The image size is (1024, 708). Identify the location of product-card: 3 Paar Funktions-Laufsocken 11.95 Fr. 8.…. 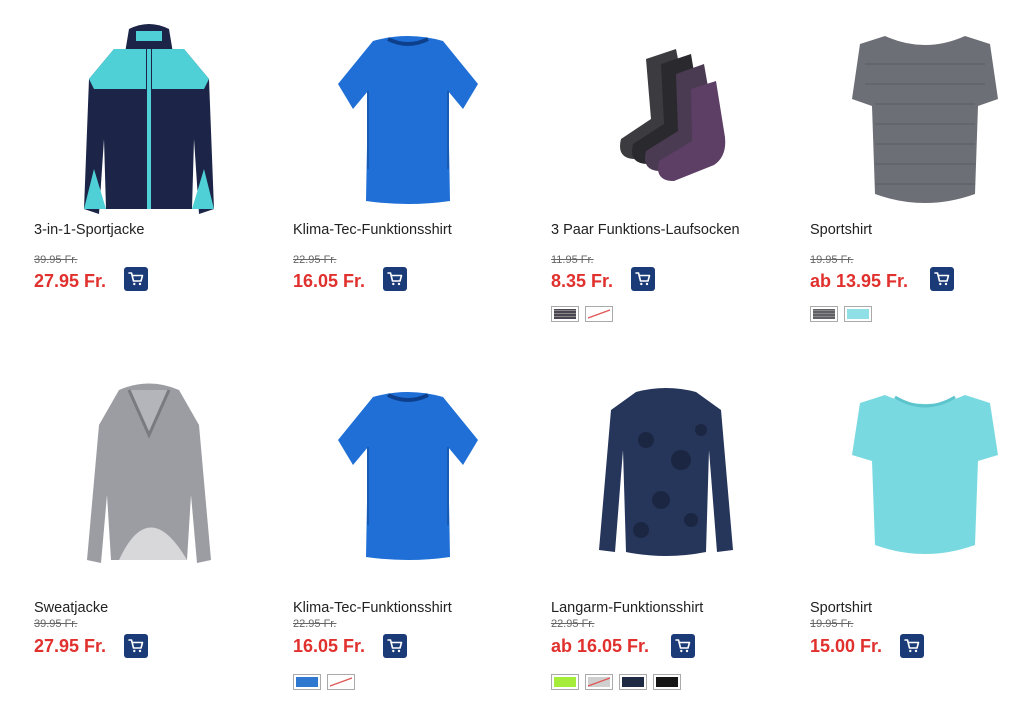
(666, 170).